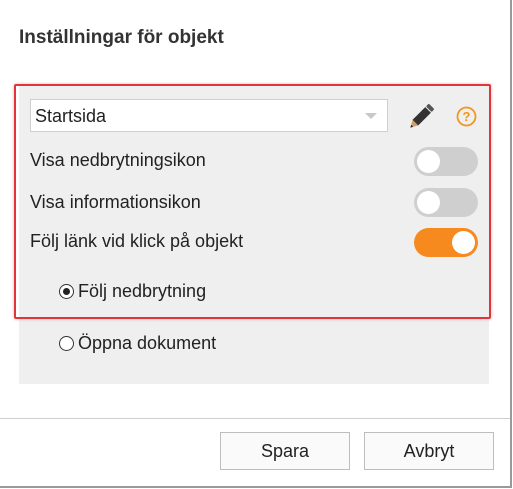  What do you see at coordinates (121, 37) in the screenshot?
I see `dialog-title: Inställningar för objekt` at bounding box center [121, 37].